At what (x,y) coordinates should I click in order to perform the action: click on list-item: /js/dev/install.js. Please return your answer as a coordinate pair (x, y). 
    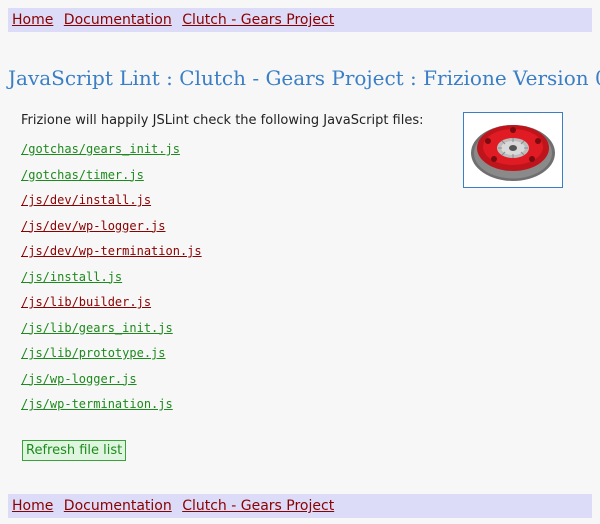
    Looking at the image, I should click on (111, 202).